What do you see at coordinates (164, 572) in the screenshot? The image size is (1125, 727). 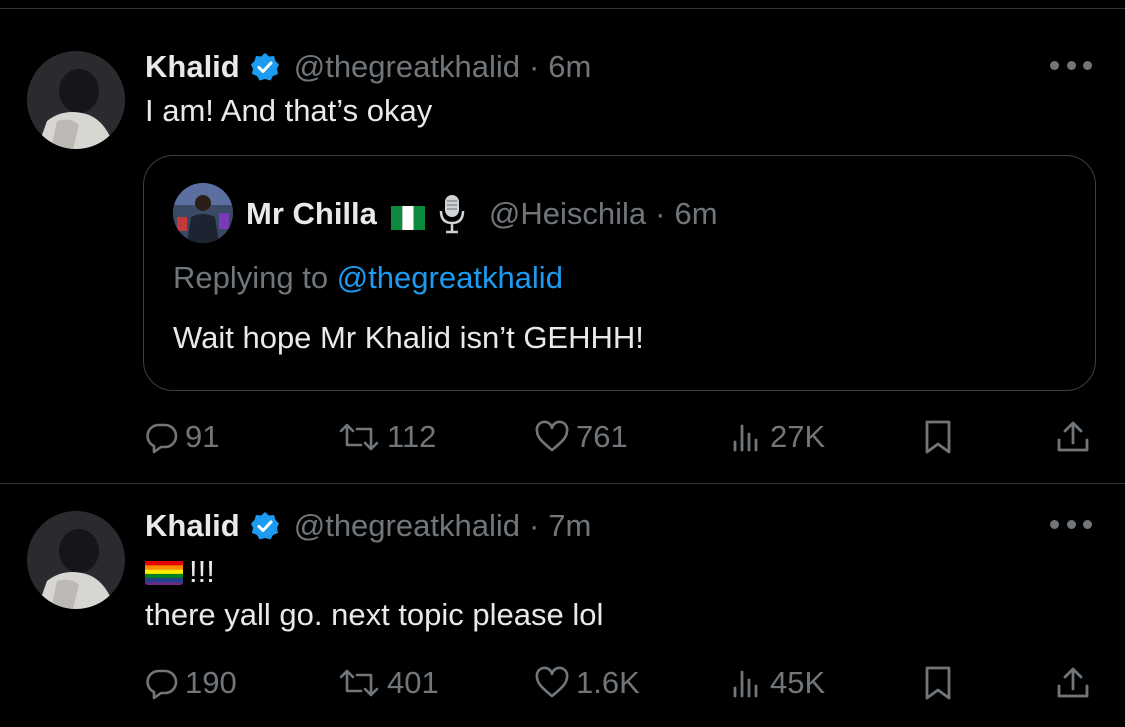 I see `rainbow-flag-icon` at bounding box center [164, 572].